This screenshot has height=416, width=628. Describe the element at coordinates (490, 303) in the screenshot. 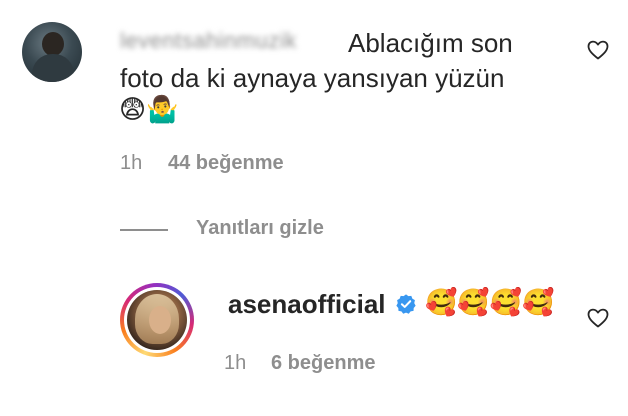

I see `reply-emojis: 🥰🥰🥰🥰` at that location.